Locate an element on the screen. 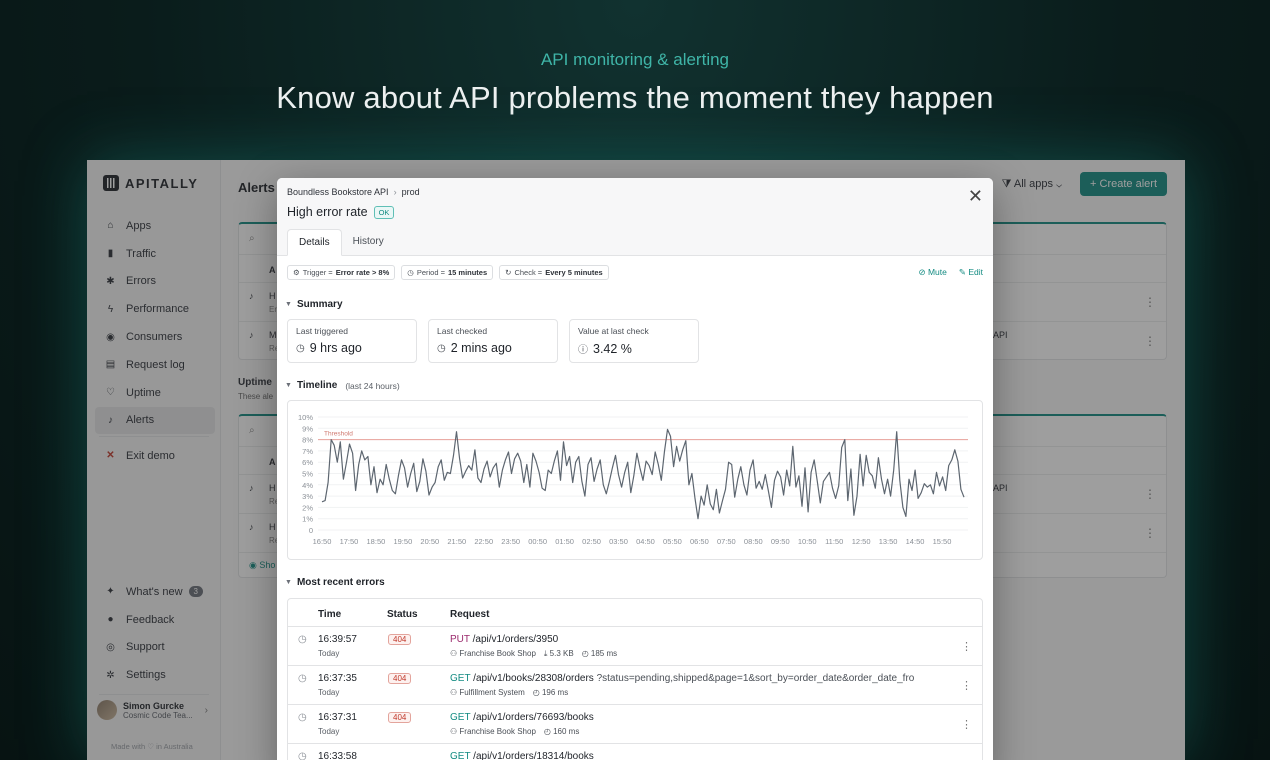 This screenshot has width=1270, height=760. tab-details: Details is located at coordinates (314, 242).